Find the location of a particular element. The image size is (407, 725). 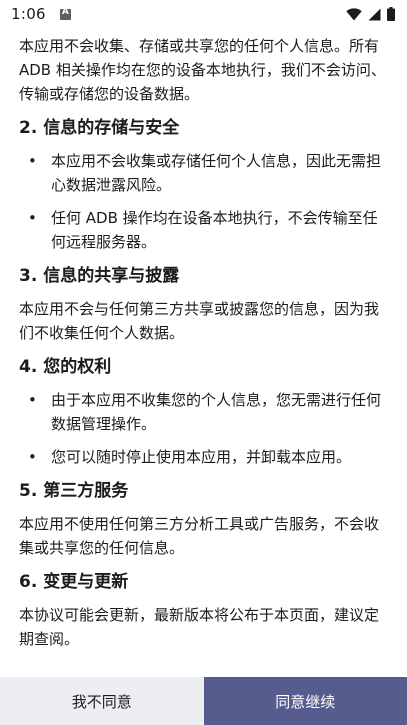

list-item: • 本应用不会收集或存储任何个人信息，因此无需担心数据泄露风险。 is located at coordinates (204, 173).